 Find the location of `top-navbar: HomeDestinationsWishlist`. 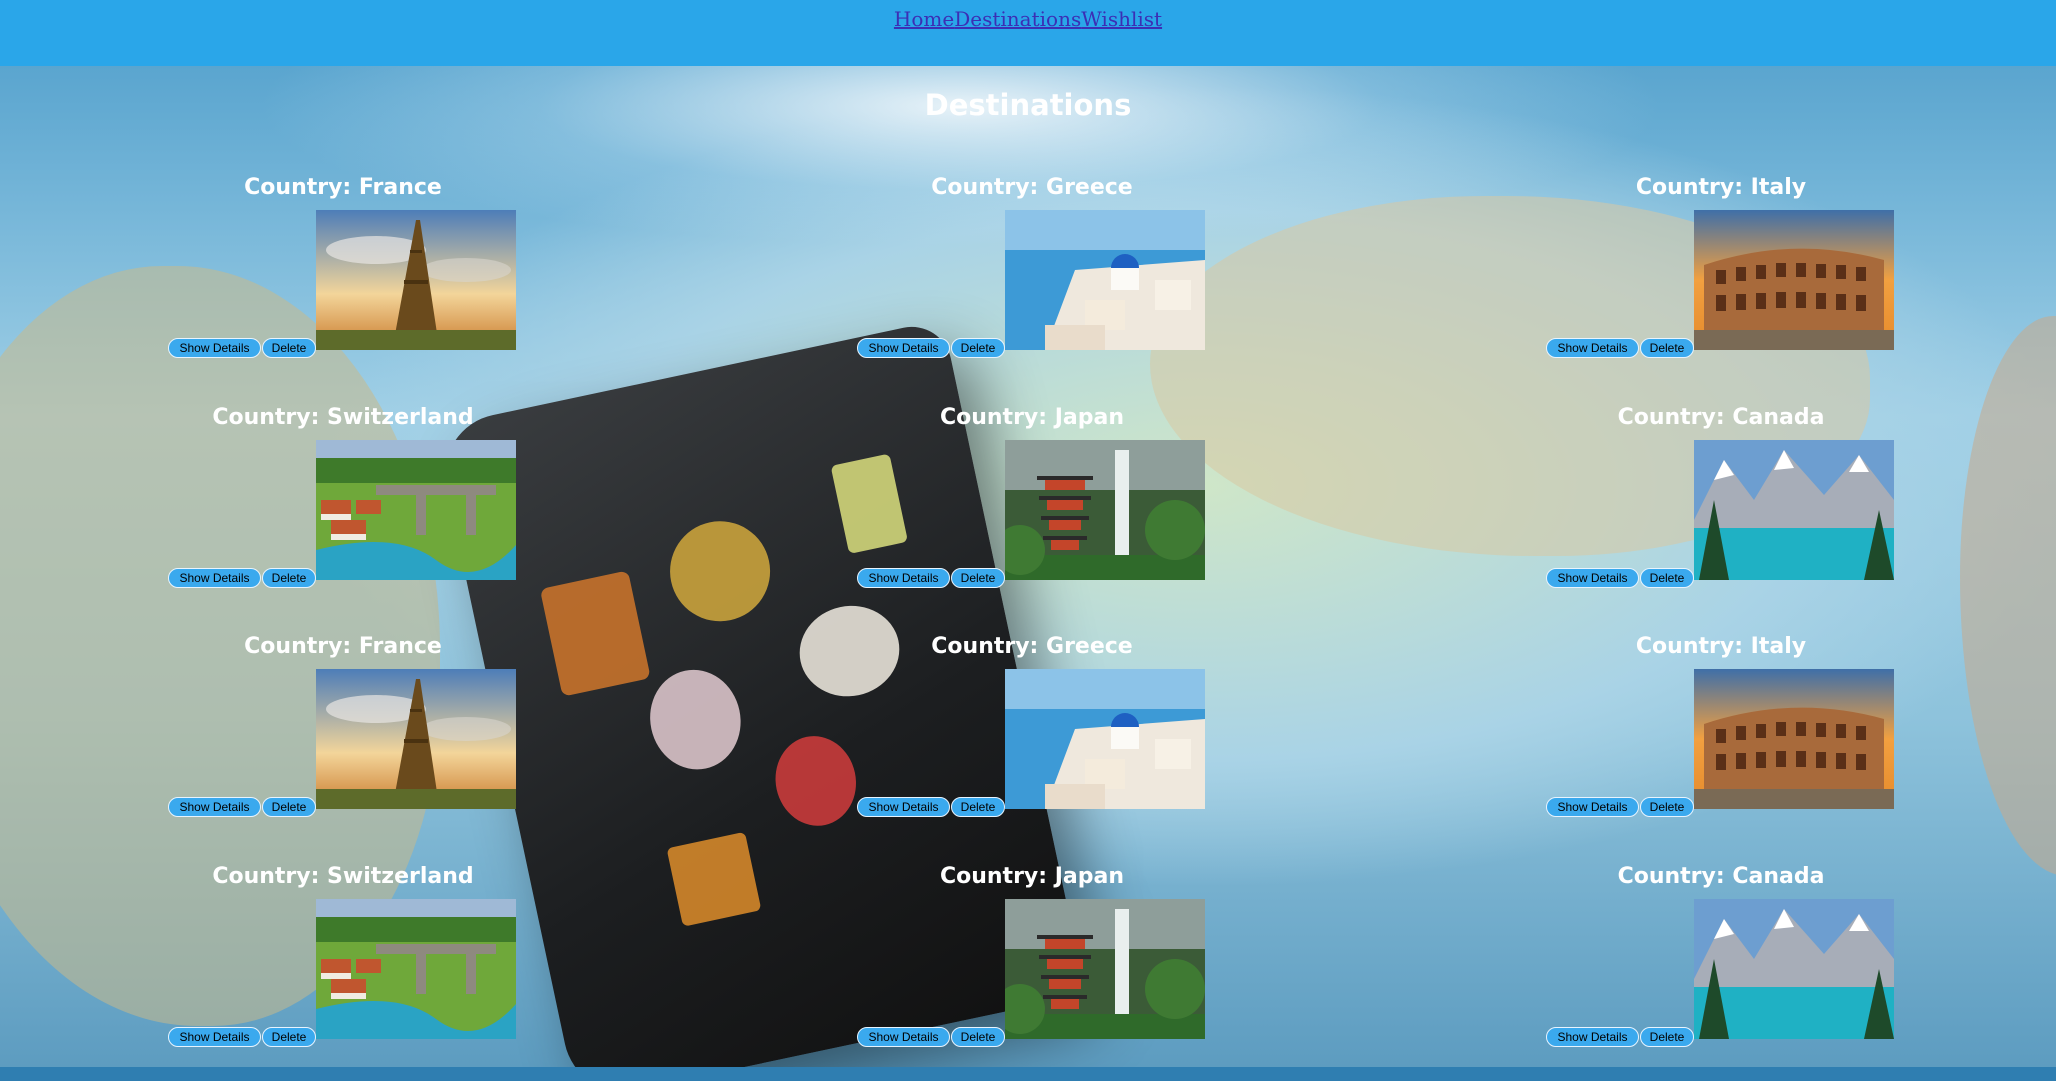

top-navbar: HomeDestinationsWishlist is located at coordinates (1028, 33).